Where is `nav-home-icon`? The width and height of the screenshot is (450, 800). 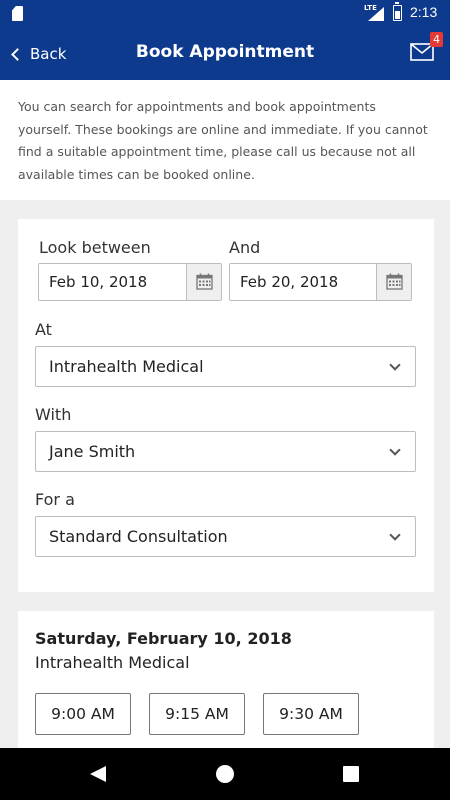 nav-home-icon is located at coordinates (225, 774).